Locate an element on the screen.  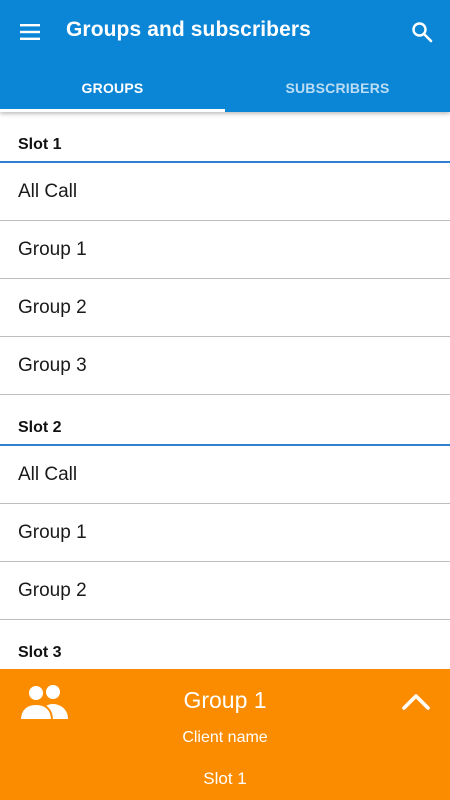
section-header-slot-3: Slot 3 is located at coordinates (225, 644).